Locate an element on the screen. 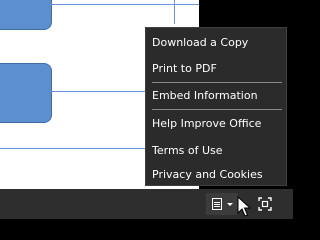  menu-item-label: Terms of Use is located at coordinates (187, 150).